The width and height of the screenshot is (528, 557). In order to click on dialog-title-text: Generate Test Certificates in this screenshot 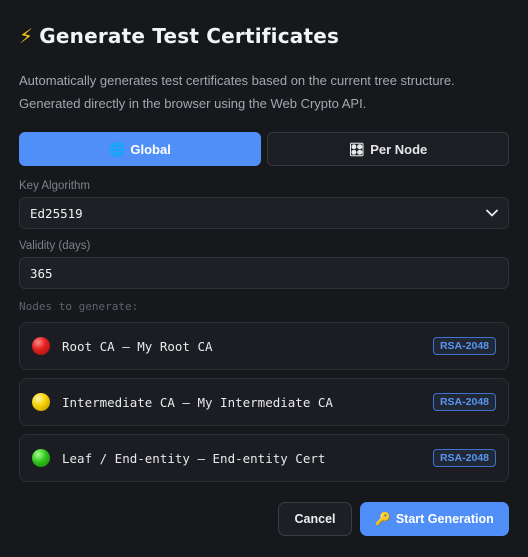, I will do `click(189, 36)`.